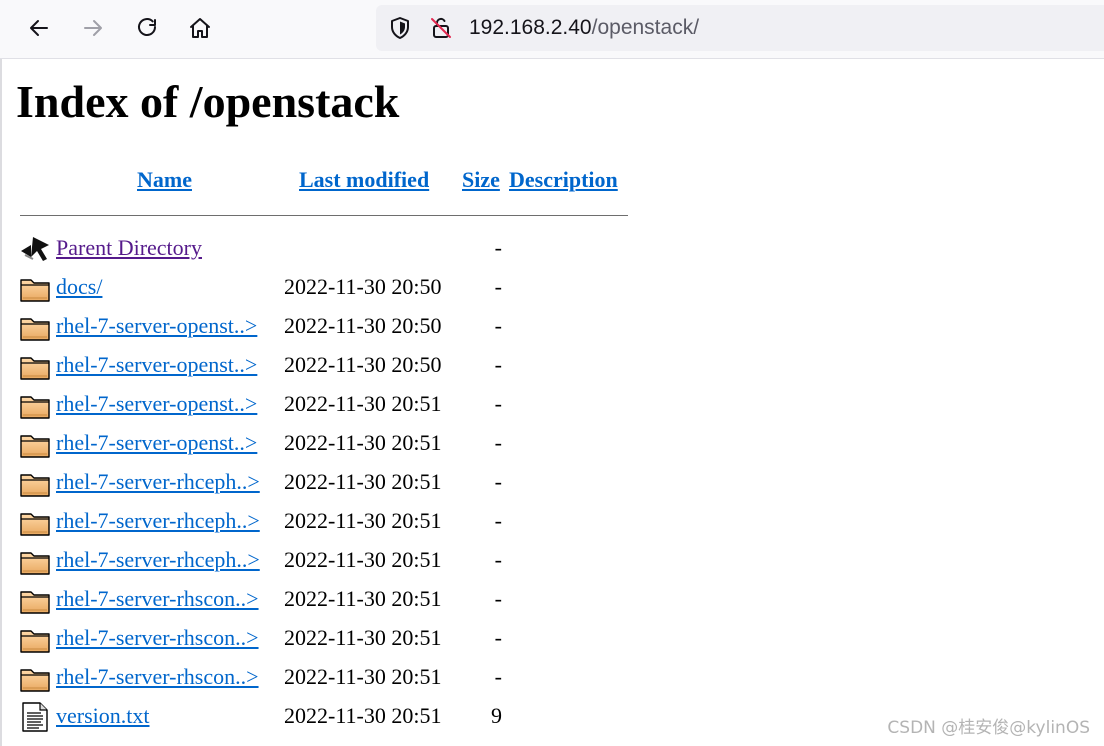 This screenshot has height=746, width=1104. I want to click on url-bar: 192.168.2.40/openstack/, so click(740, 28).